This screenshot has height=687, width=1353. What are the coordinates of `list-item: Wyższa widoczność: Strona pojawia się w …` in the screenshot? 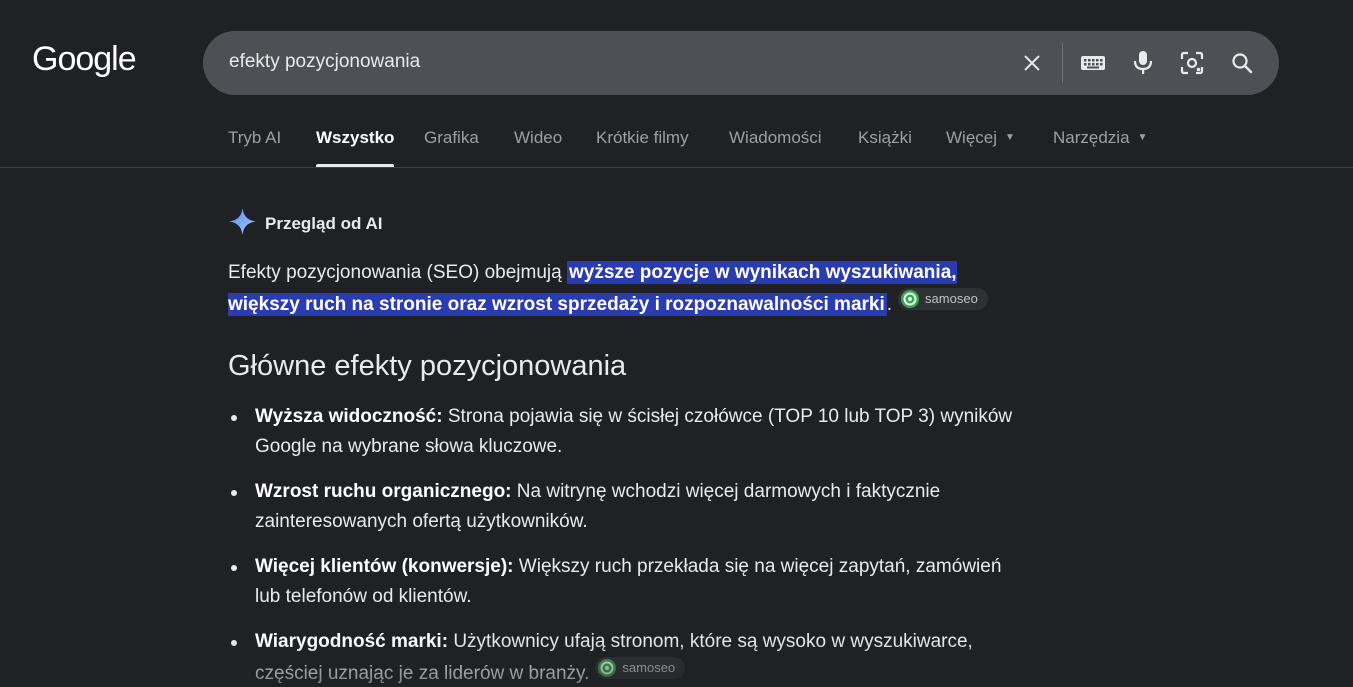 It's located at (628, 432).